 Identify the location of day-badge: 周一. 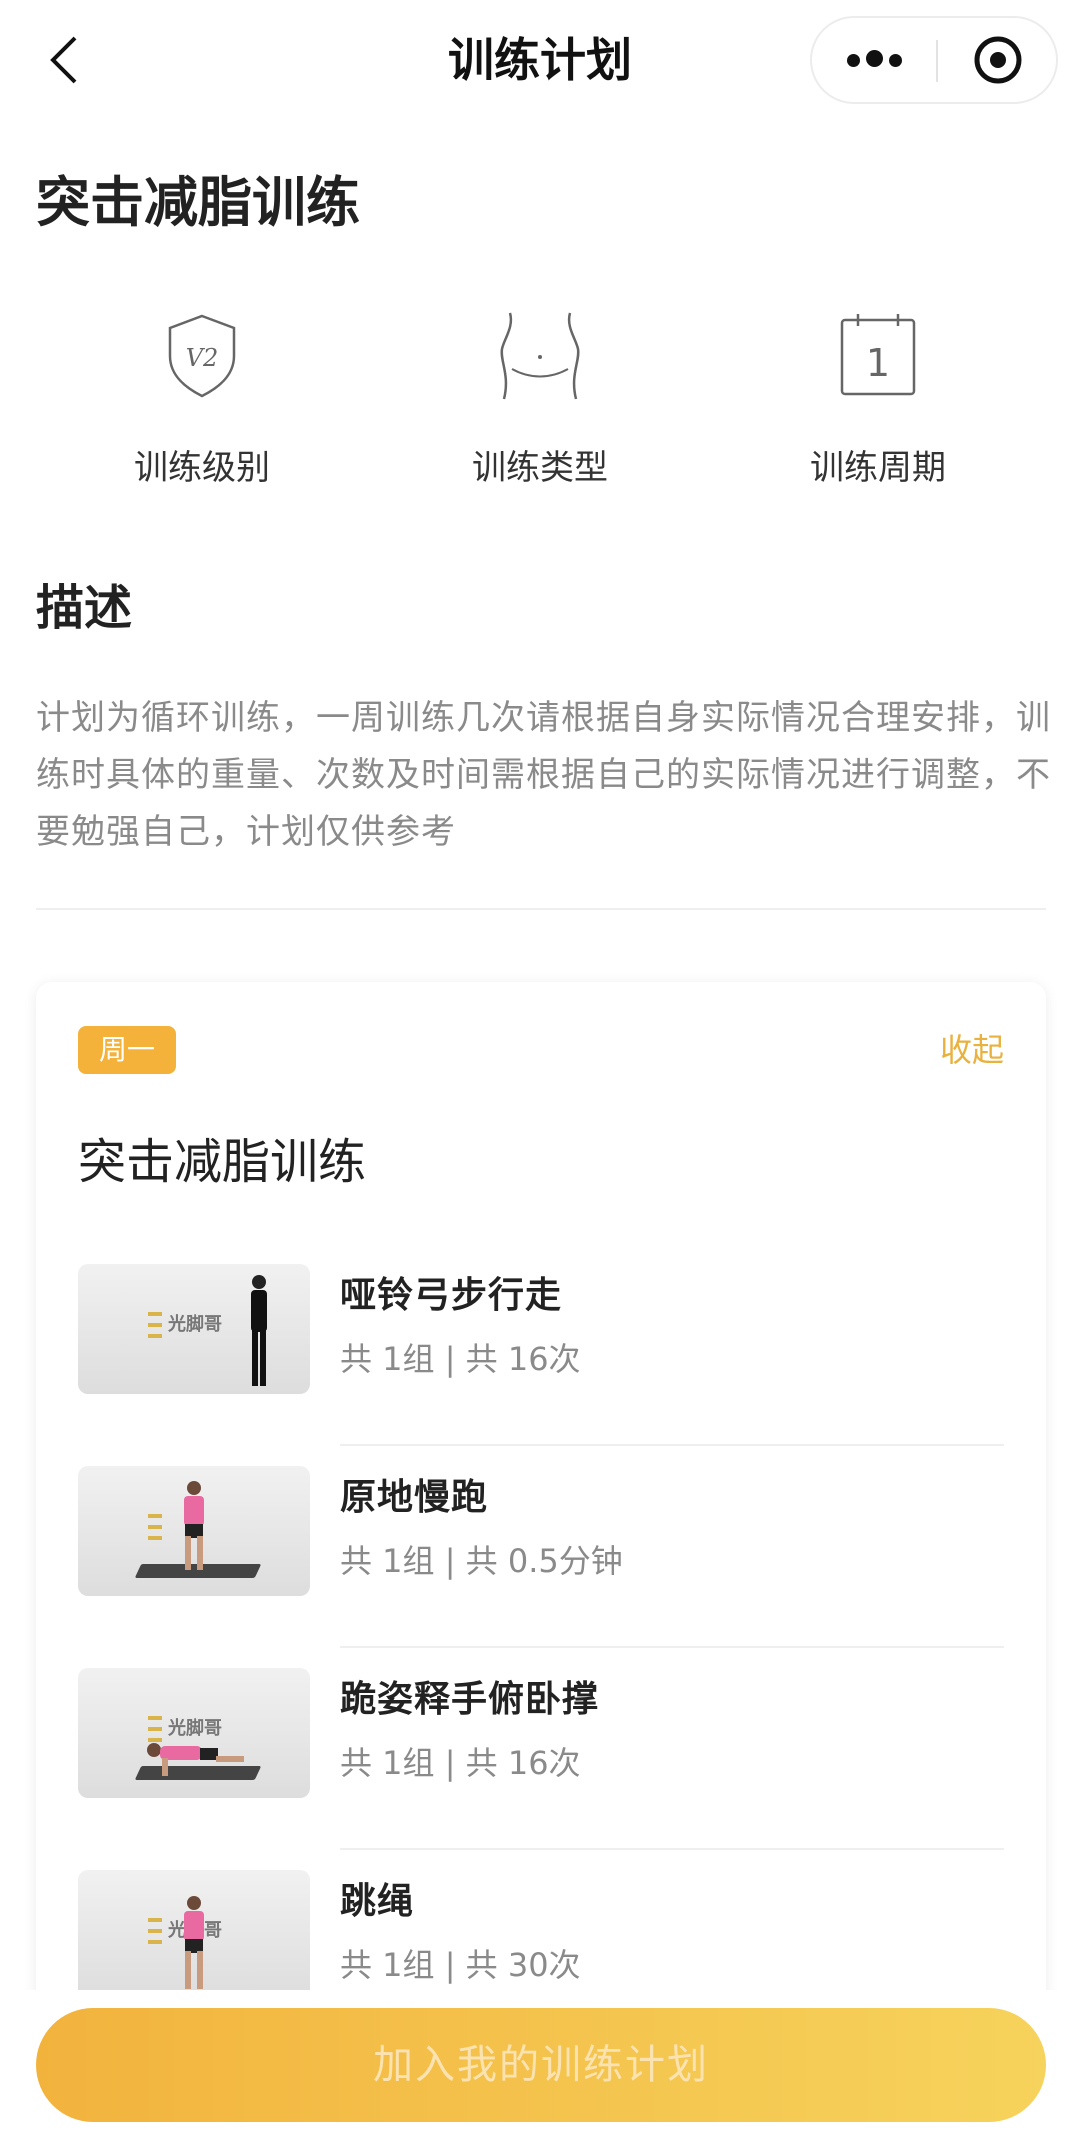
(127, 1050).